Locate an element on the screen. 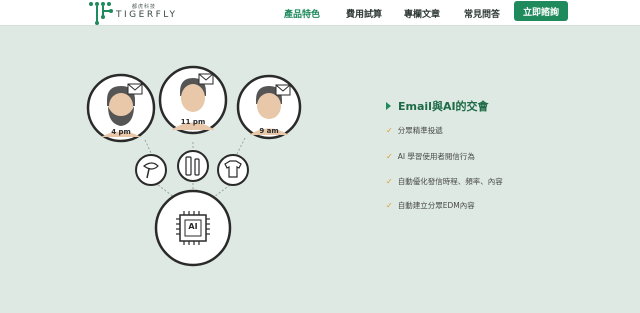  avatar-time-label: 4 pm is located at coordinates (121, 132).